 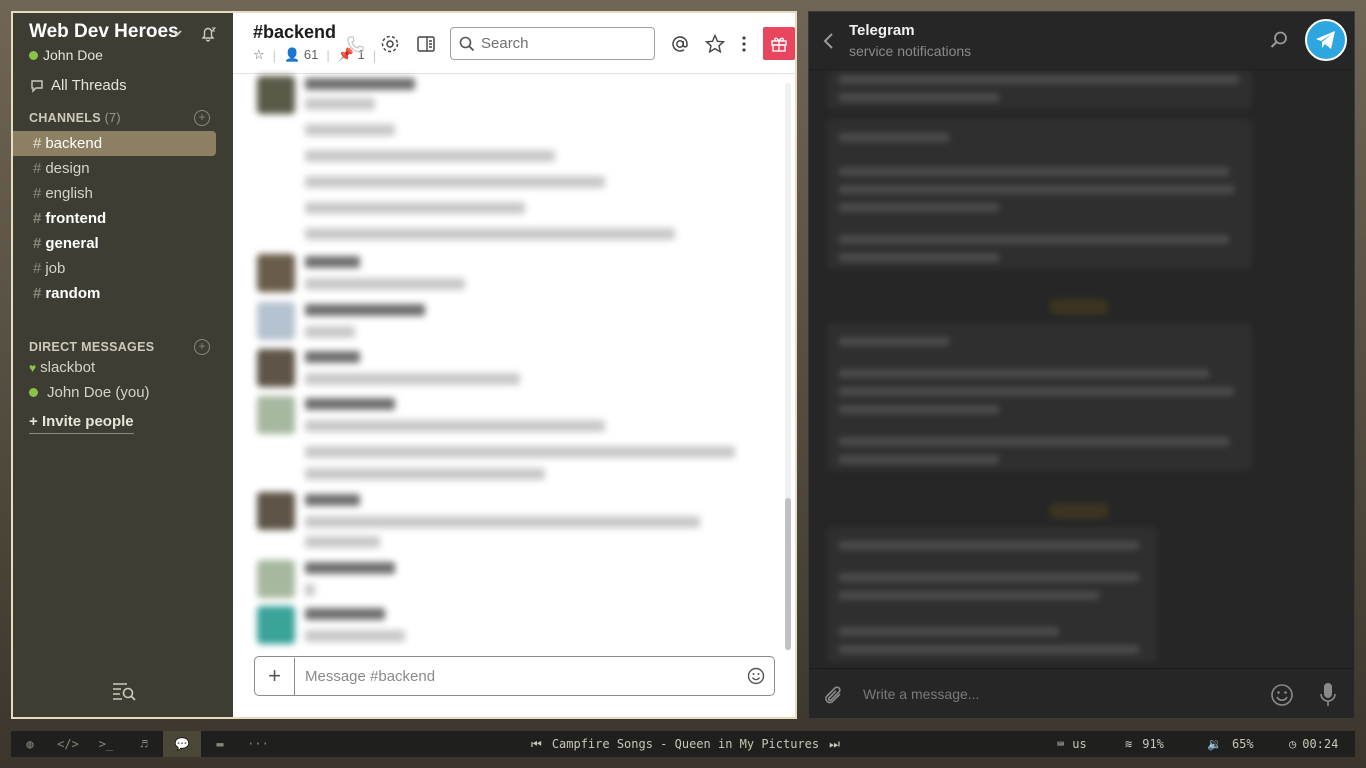 What do you see at coordinates (1293, 744) in the screenshot?
I see `clock-icon: ◷` at bounding box center [1293, 744].